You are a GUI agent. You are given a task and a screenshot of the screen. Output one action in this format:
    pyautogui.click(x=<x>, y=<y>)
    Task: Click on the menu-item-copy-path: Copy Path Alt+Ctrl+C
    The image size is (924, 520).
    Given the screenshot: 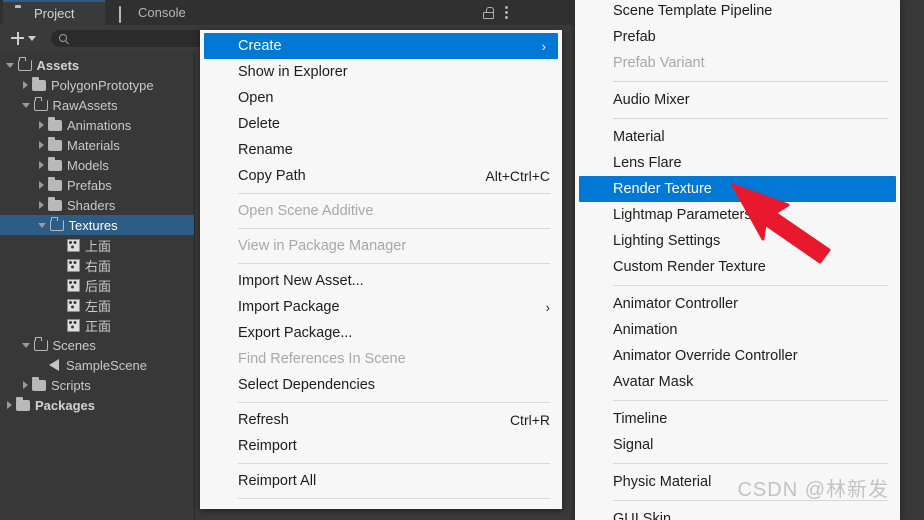 What is the action you would take?
    pyautogui.click(x=381, y=176)
    